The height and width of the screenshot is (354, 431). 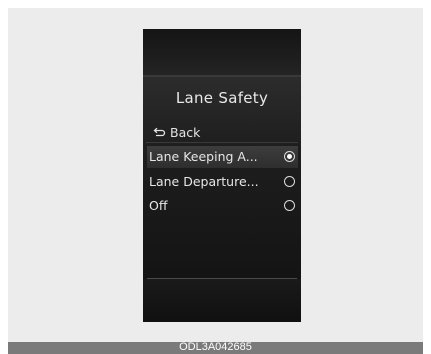 I want to click on back-button: Back, so click(x=176, y=132).